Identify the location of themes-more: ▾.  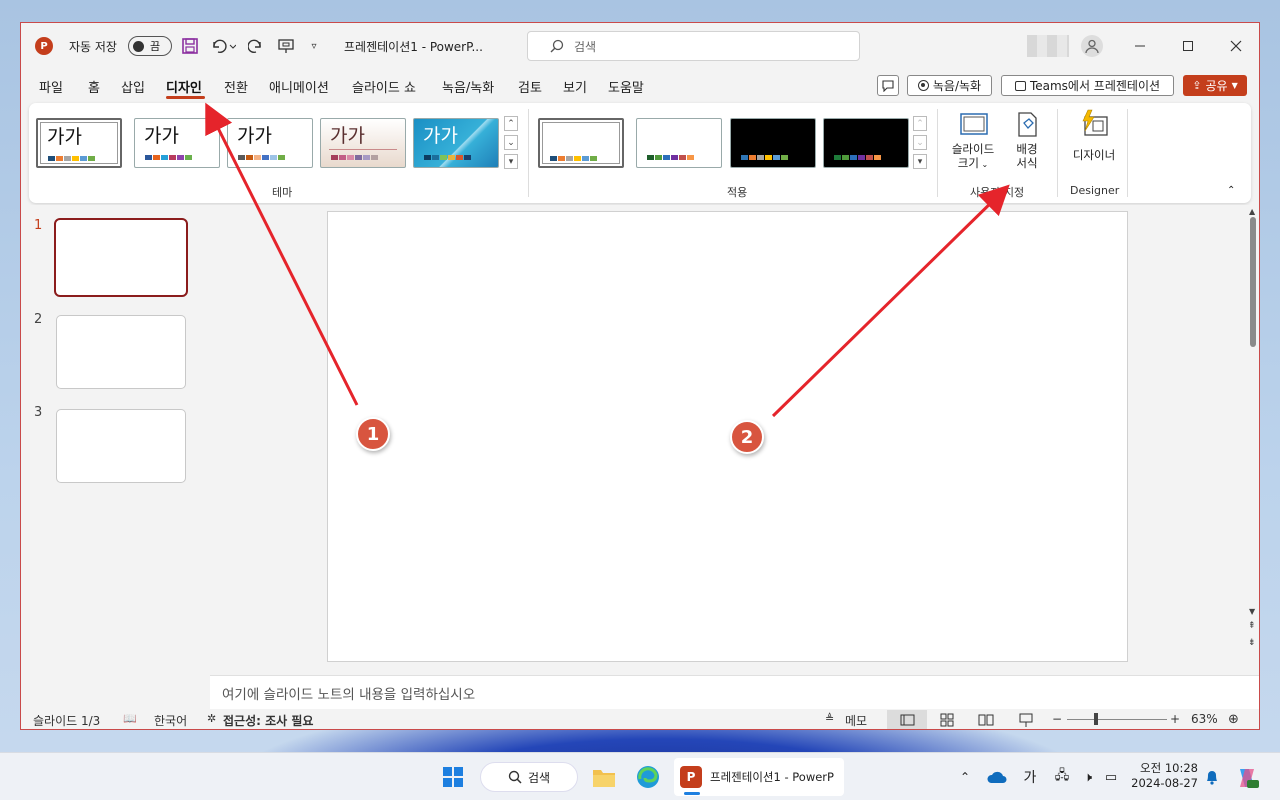
(511, 161).